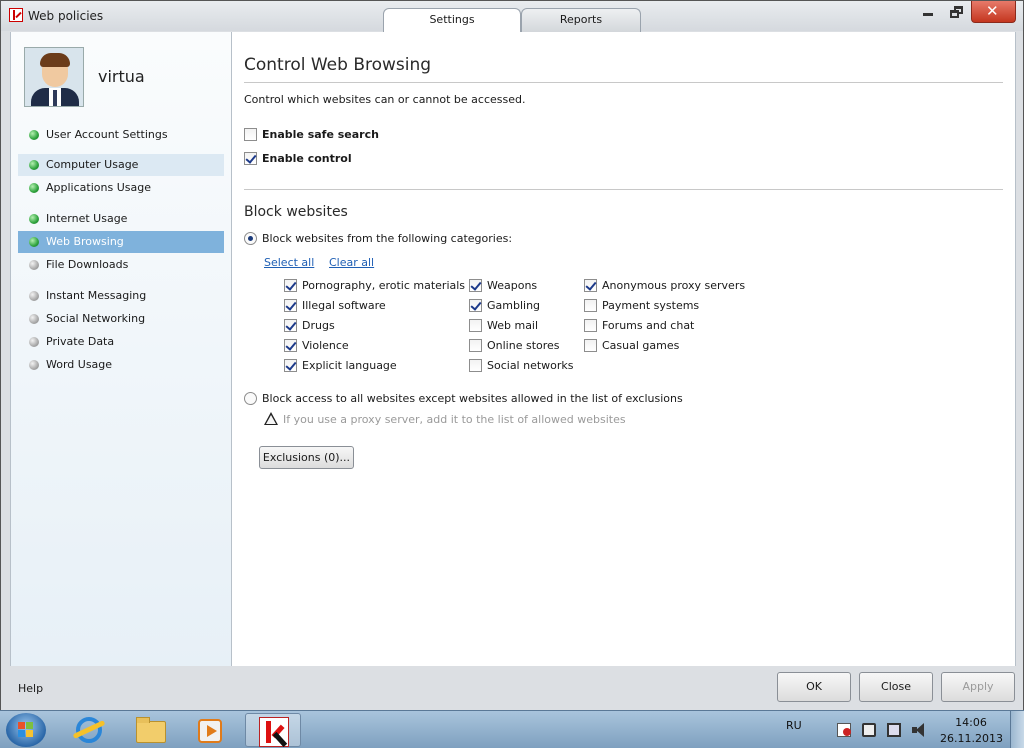  I want to click on sidebar-item-web-browsing: Web Browsing, so click(121, 242).